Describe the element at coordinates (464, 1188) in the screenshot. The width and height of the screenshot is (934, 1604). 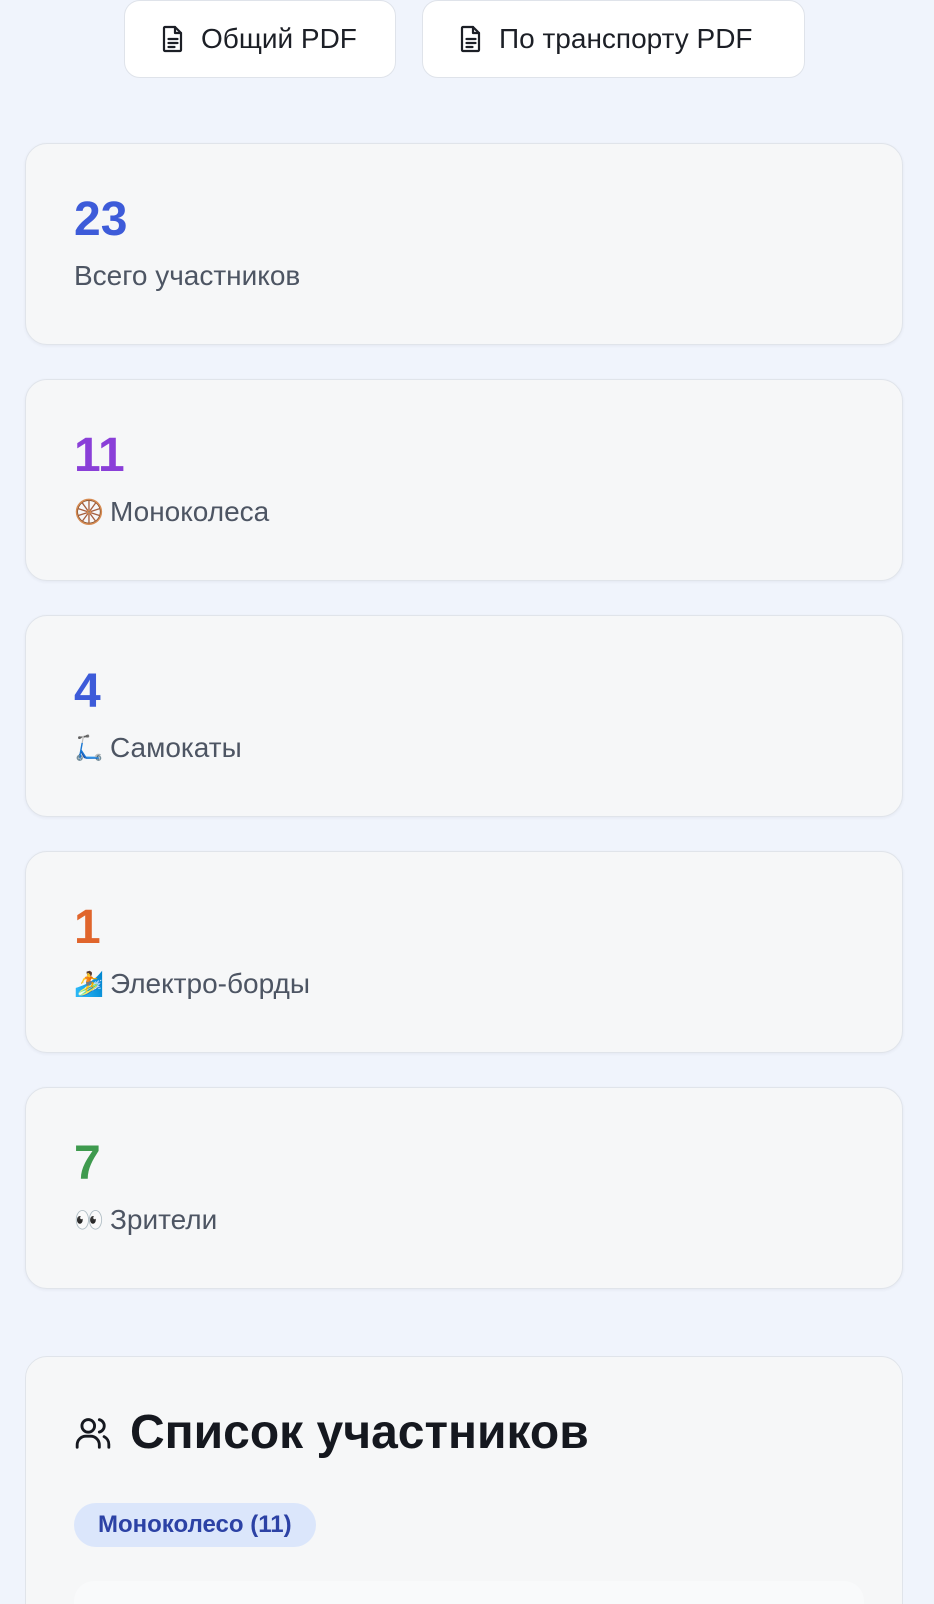
I see `stat-card-spectators: 7 👀 Зрители` at that location.